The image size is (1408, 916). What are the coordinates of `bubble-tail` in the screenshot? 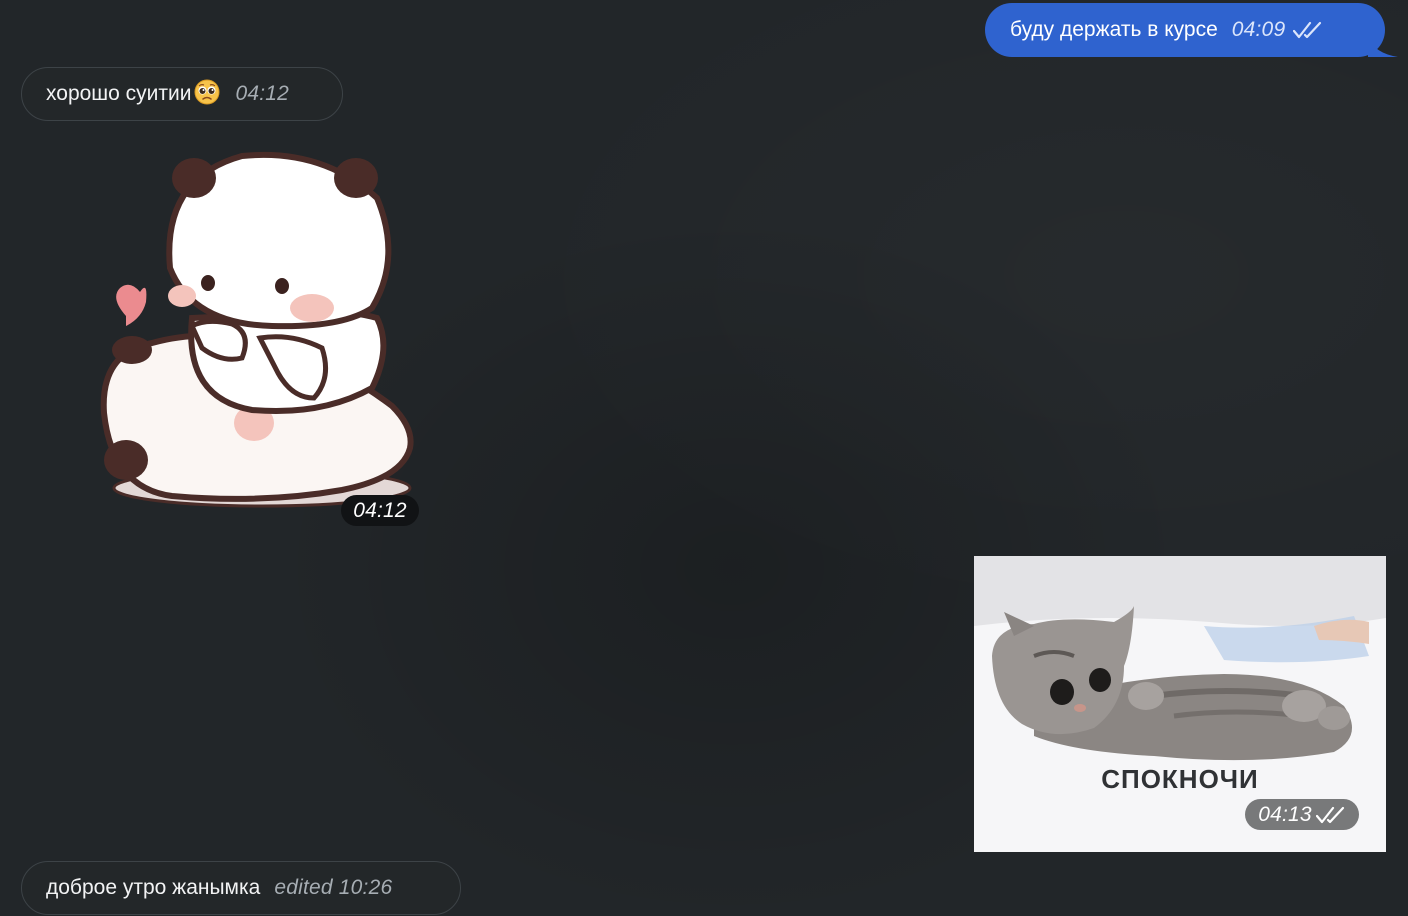 It's located at (1383, 47).